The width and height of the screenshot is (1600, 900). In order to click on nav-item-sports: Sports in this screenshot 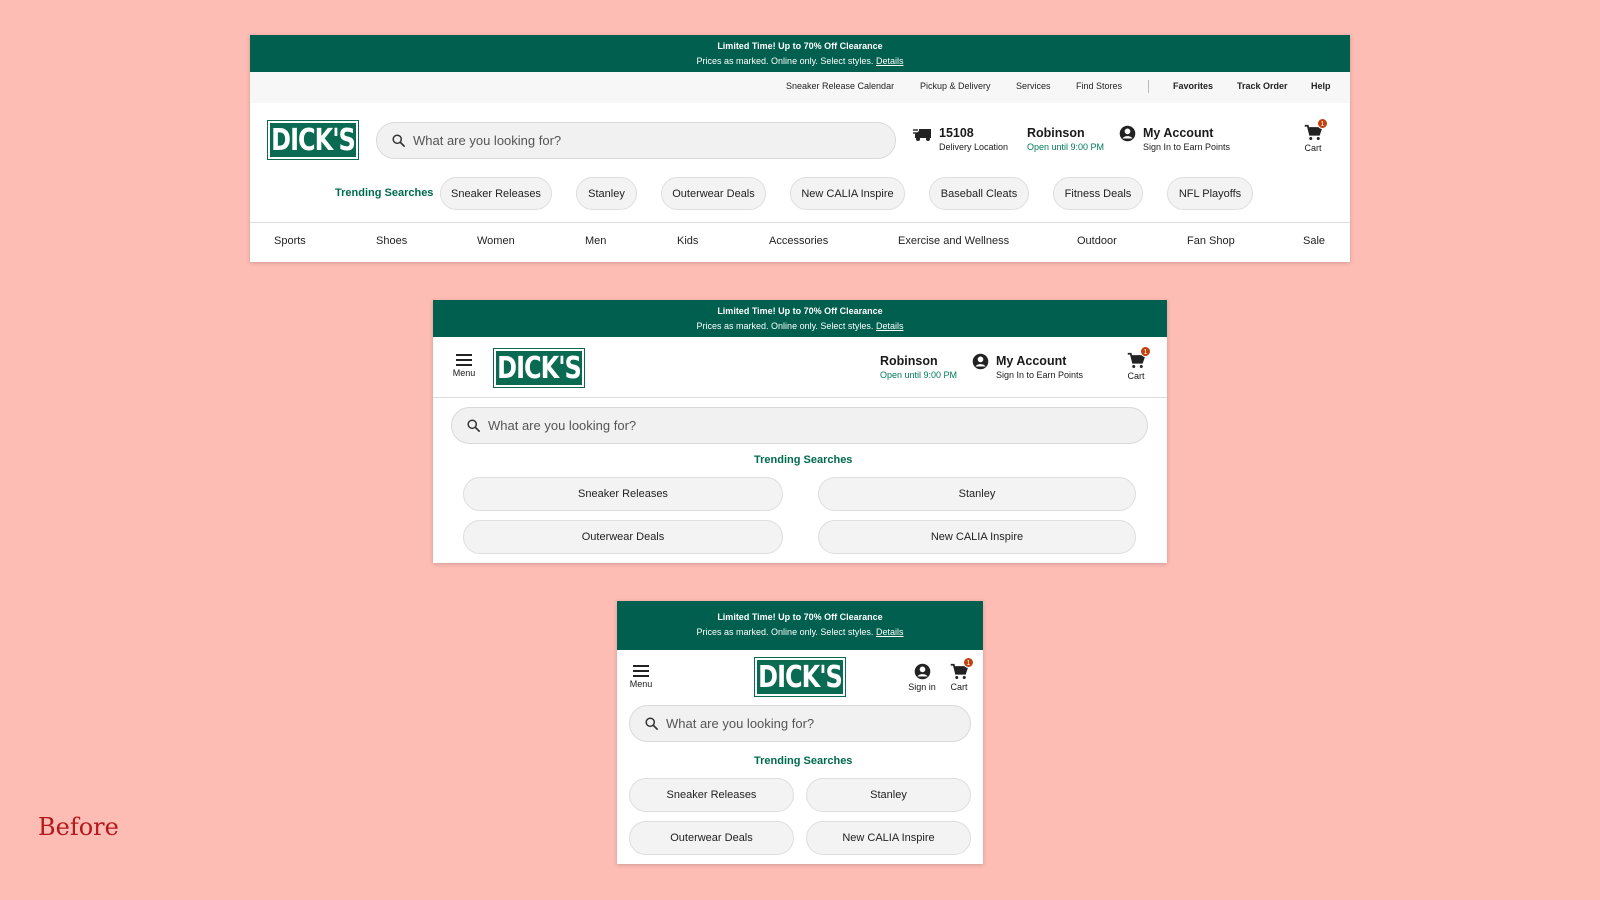, I will do `click(290, 241)`.